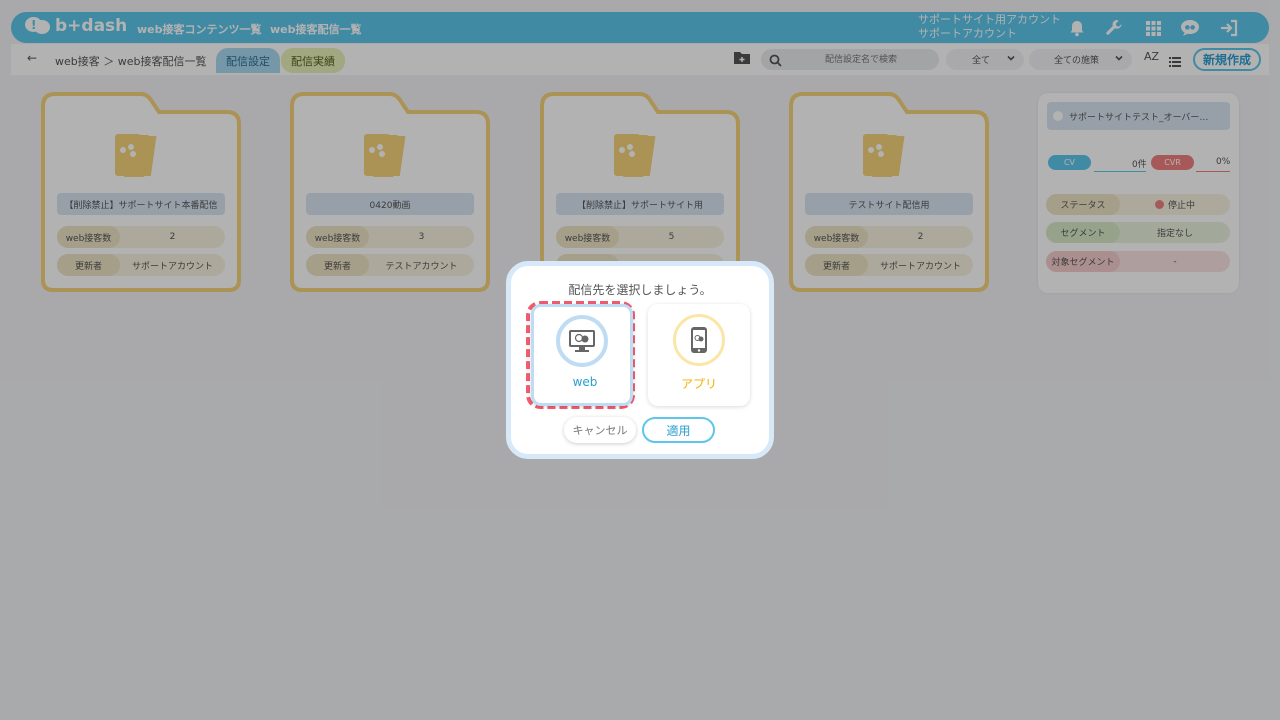 The width and height of the screenshot is (1280, 720). I want to click on web-option-label: web, so click(585, 382).